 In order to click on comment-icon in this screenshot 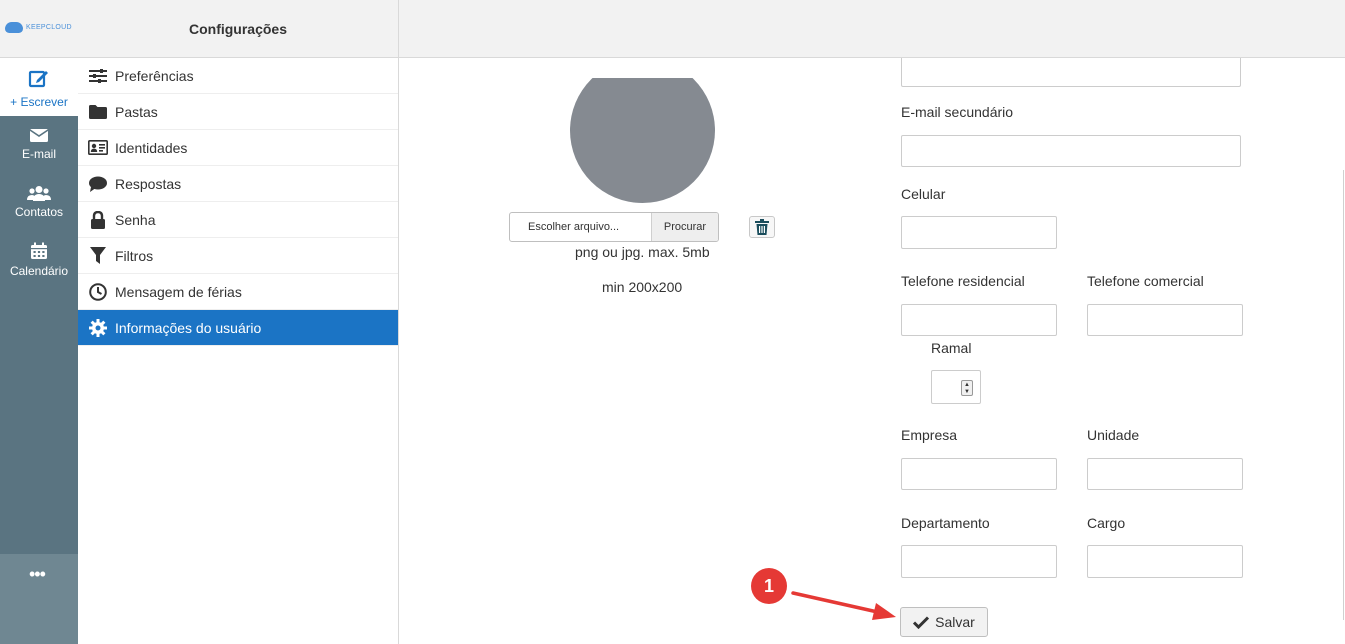, I will do `click(98, 184)`.